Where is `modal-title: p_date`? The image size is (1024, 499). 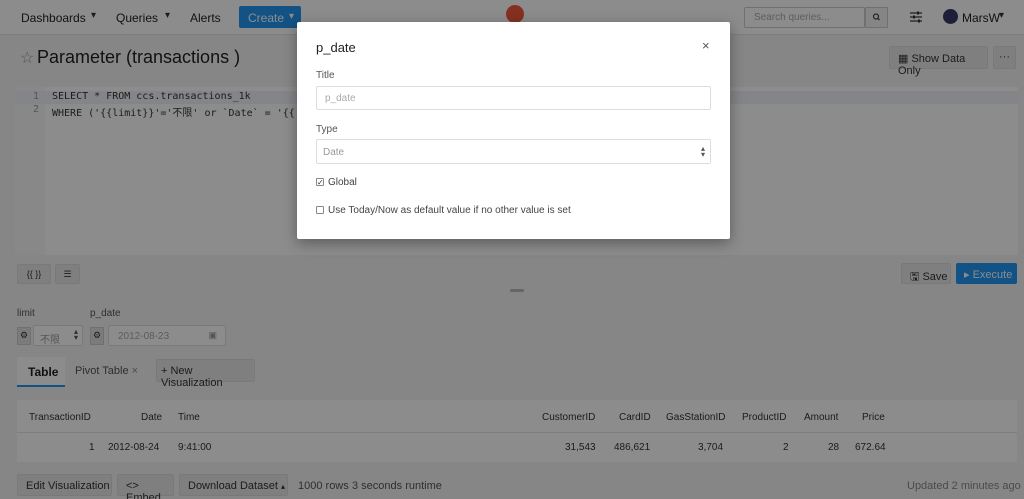 modal-title: p_date is located at coordinates (336, 47).